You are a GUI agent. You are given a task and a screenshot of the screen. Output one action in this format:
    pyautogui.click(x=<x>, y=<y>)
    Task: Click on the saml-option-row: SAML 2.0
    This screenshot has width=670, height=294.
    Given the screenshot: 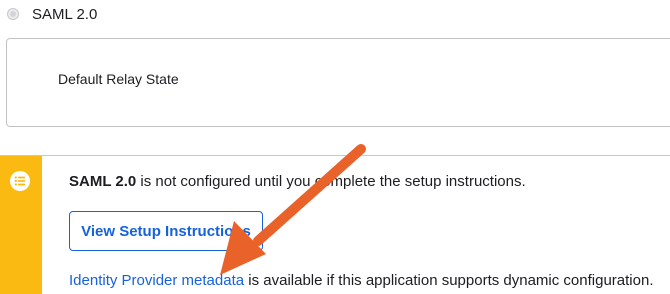 What is the action you would take?
    pyautogui.click(x=52, y=14)
    